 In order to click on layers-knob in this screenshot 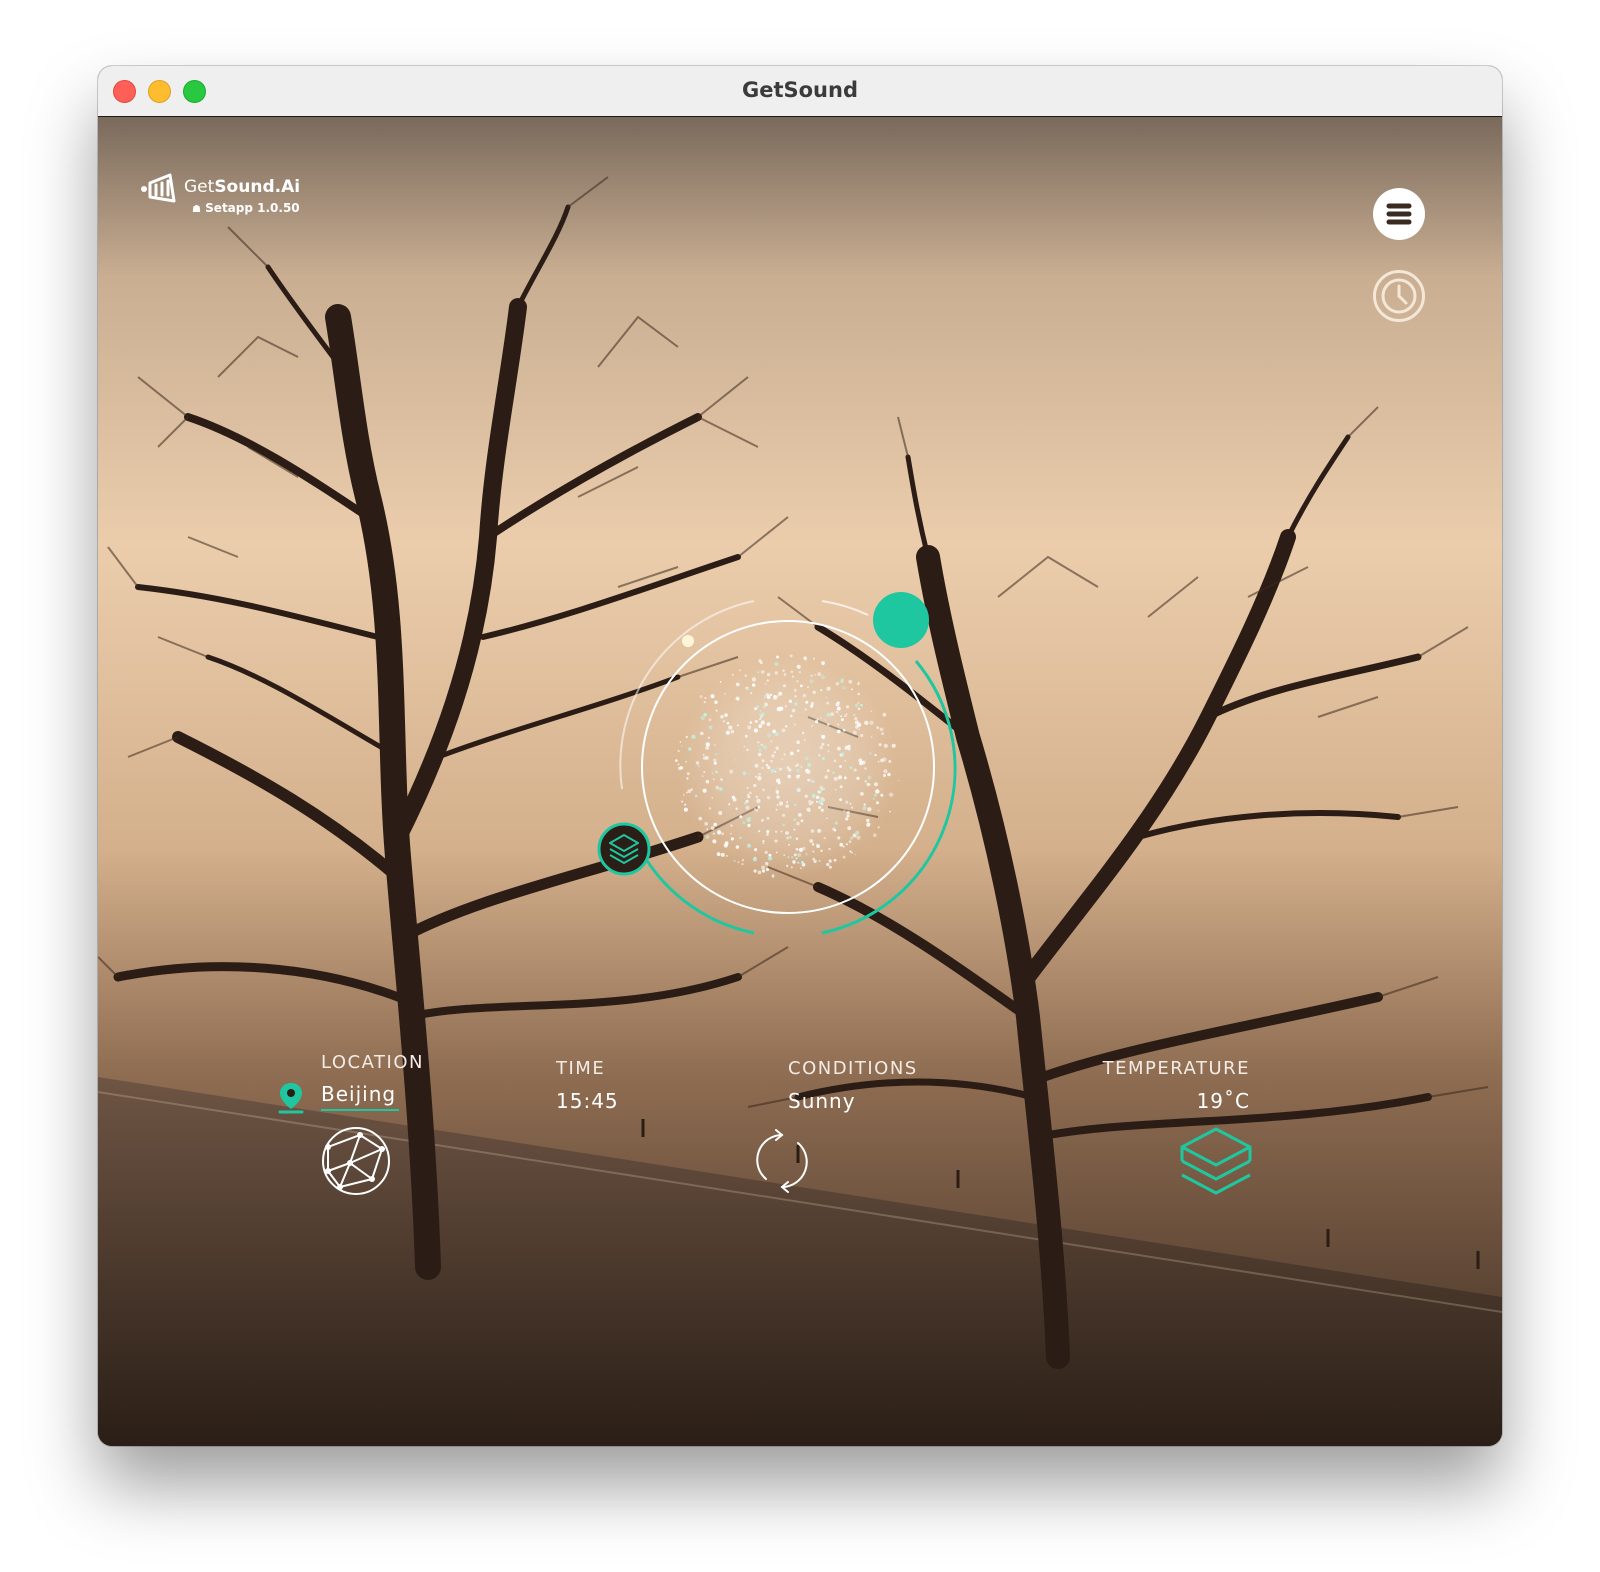, I will do `click(624, 849)`.